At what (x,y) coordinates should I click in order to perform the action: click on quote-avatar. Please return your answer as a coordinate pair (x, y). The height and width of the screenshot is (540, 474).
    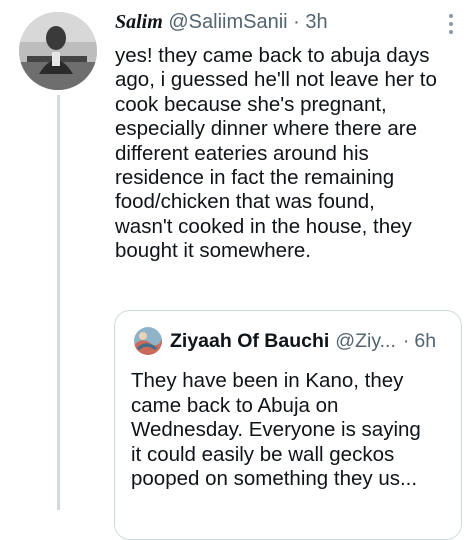
    Looking at the image, I should click on (148, 341).